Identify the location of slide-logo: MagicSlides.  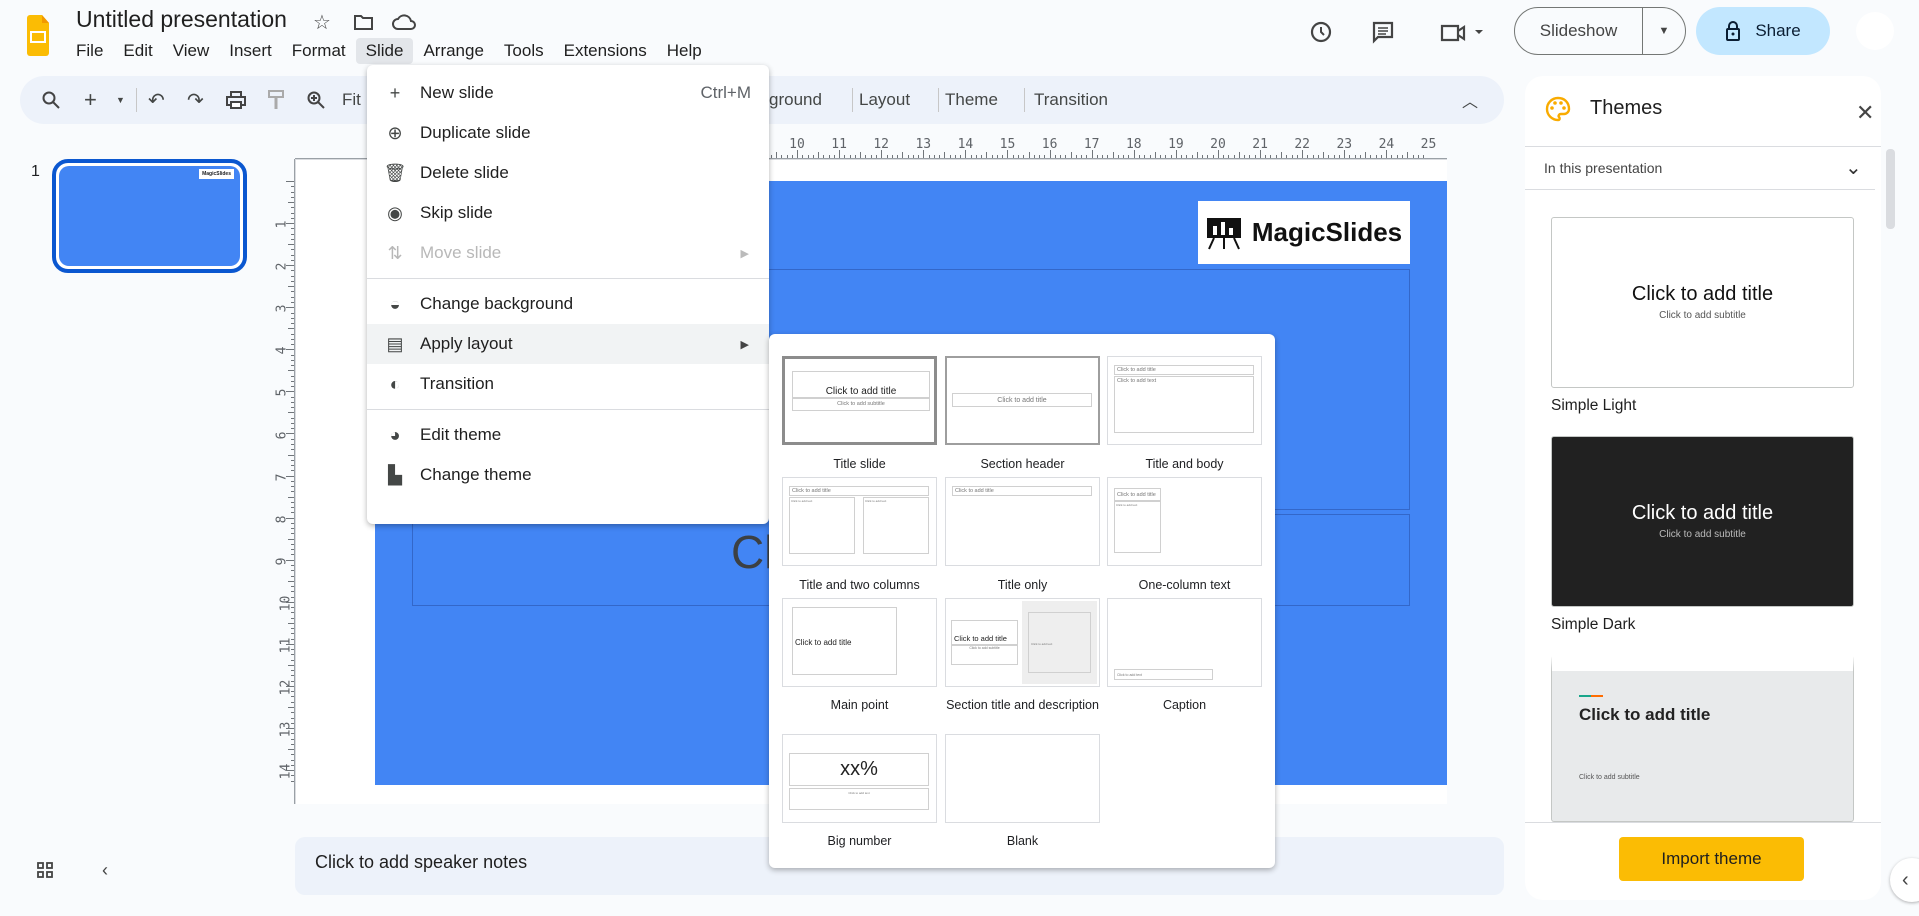
(1304, 232).